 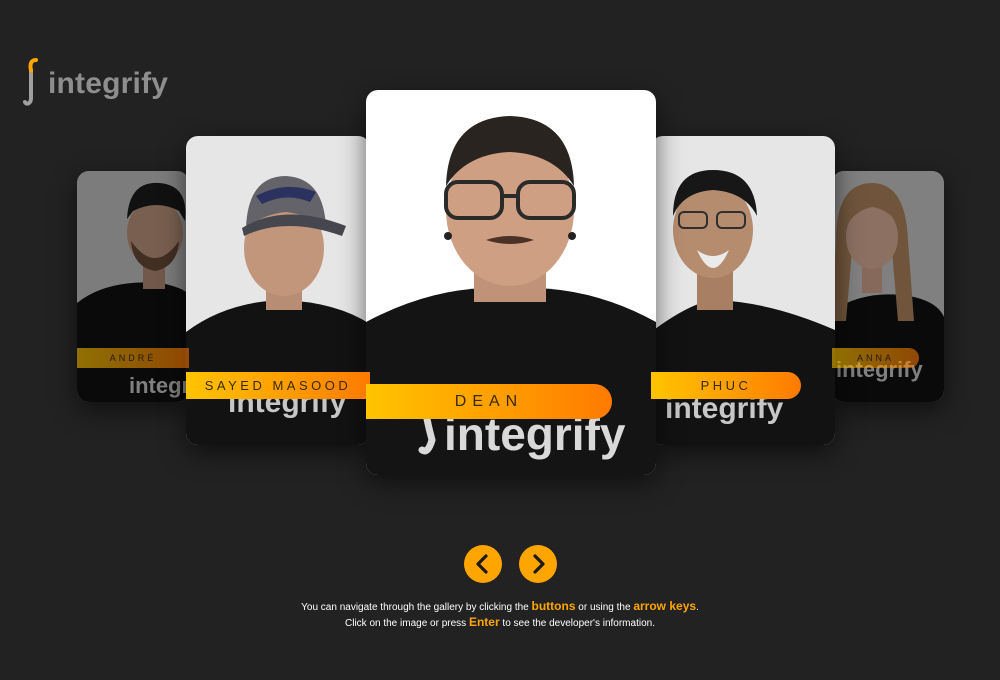 What do you see at coordinates (578, 623) in the screenshot?
I see `help-text: to see the developer's information.` at bounding box center [578, 623].